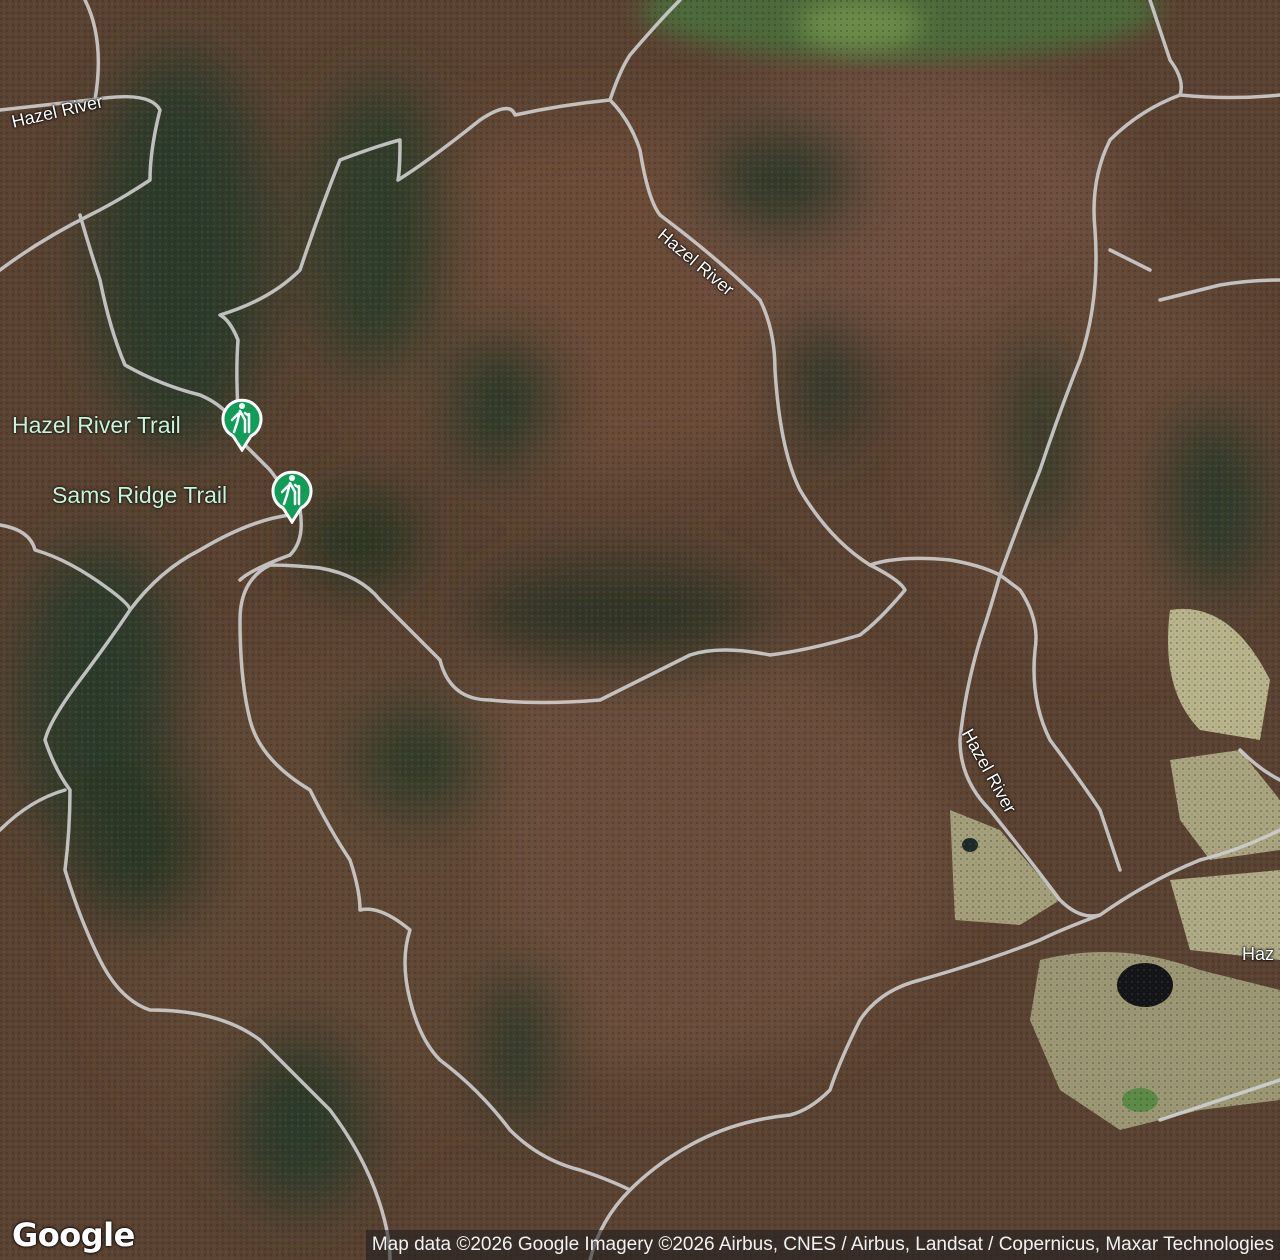  What do you see at coordinates (96, 425) in the screenshot?
I see `poi-label-hazel-river-trail: Hazel River Trail` at bounding box center [96, 425].